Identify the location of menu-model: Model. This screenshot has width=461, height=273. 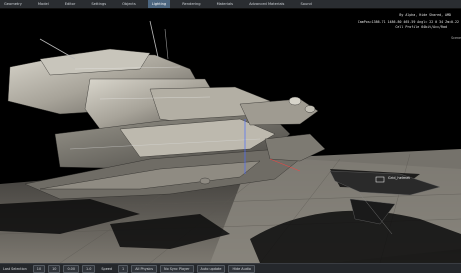
(43, 4).